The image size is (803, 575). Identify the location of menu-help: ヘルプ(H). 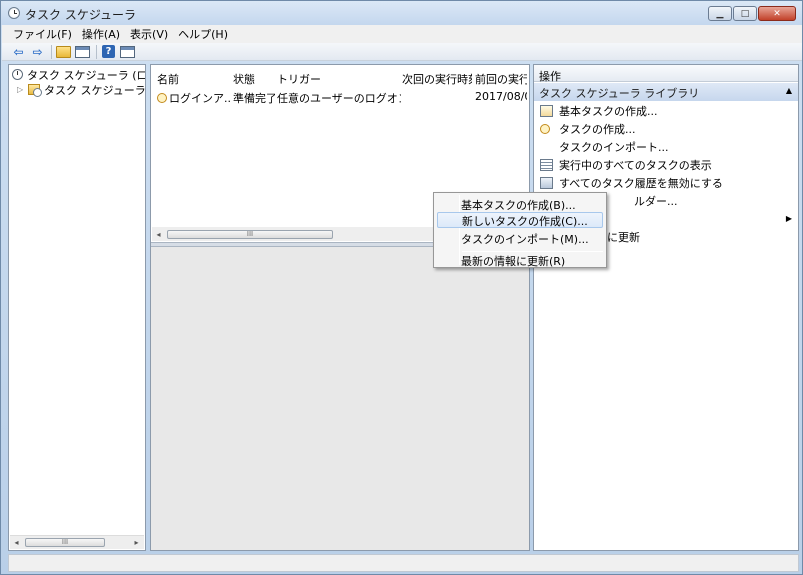
(203, 34).